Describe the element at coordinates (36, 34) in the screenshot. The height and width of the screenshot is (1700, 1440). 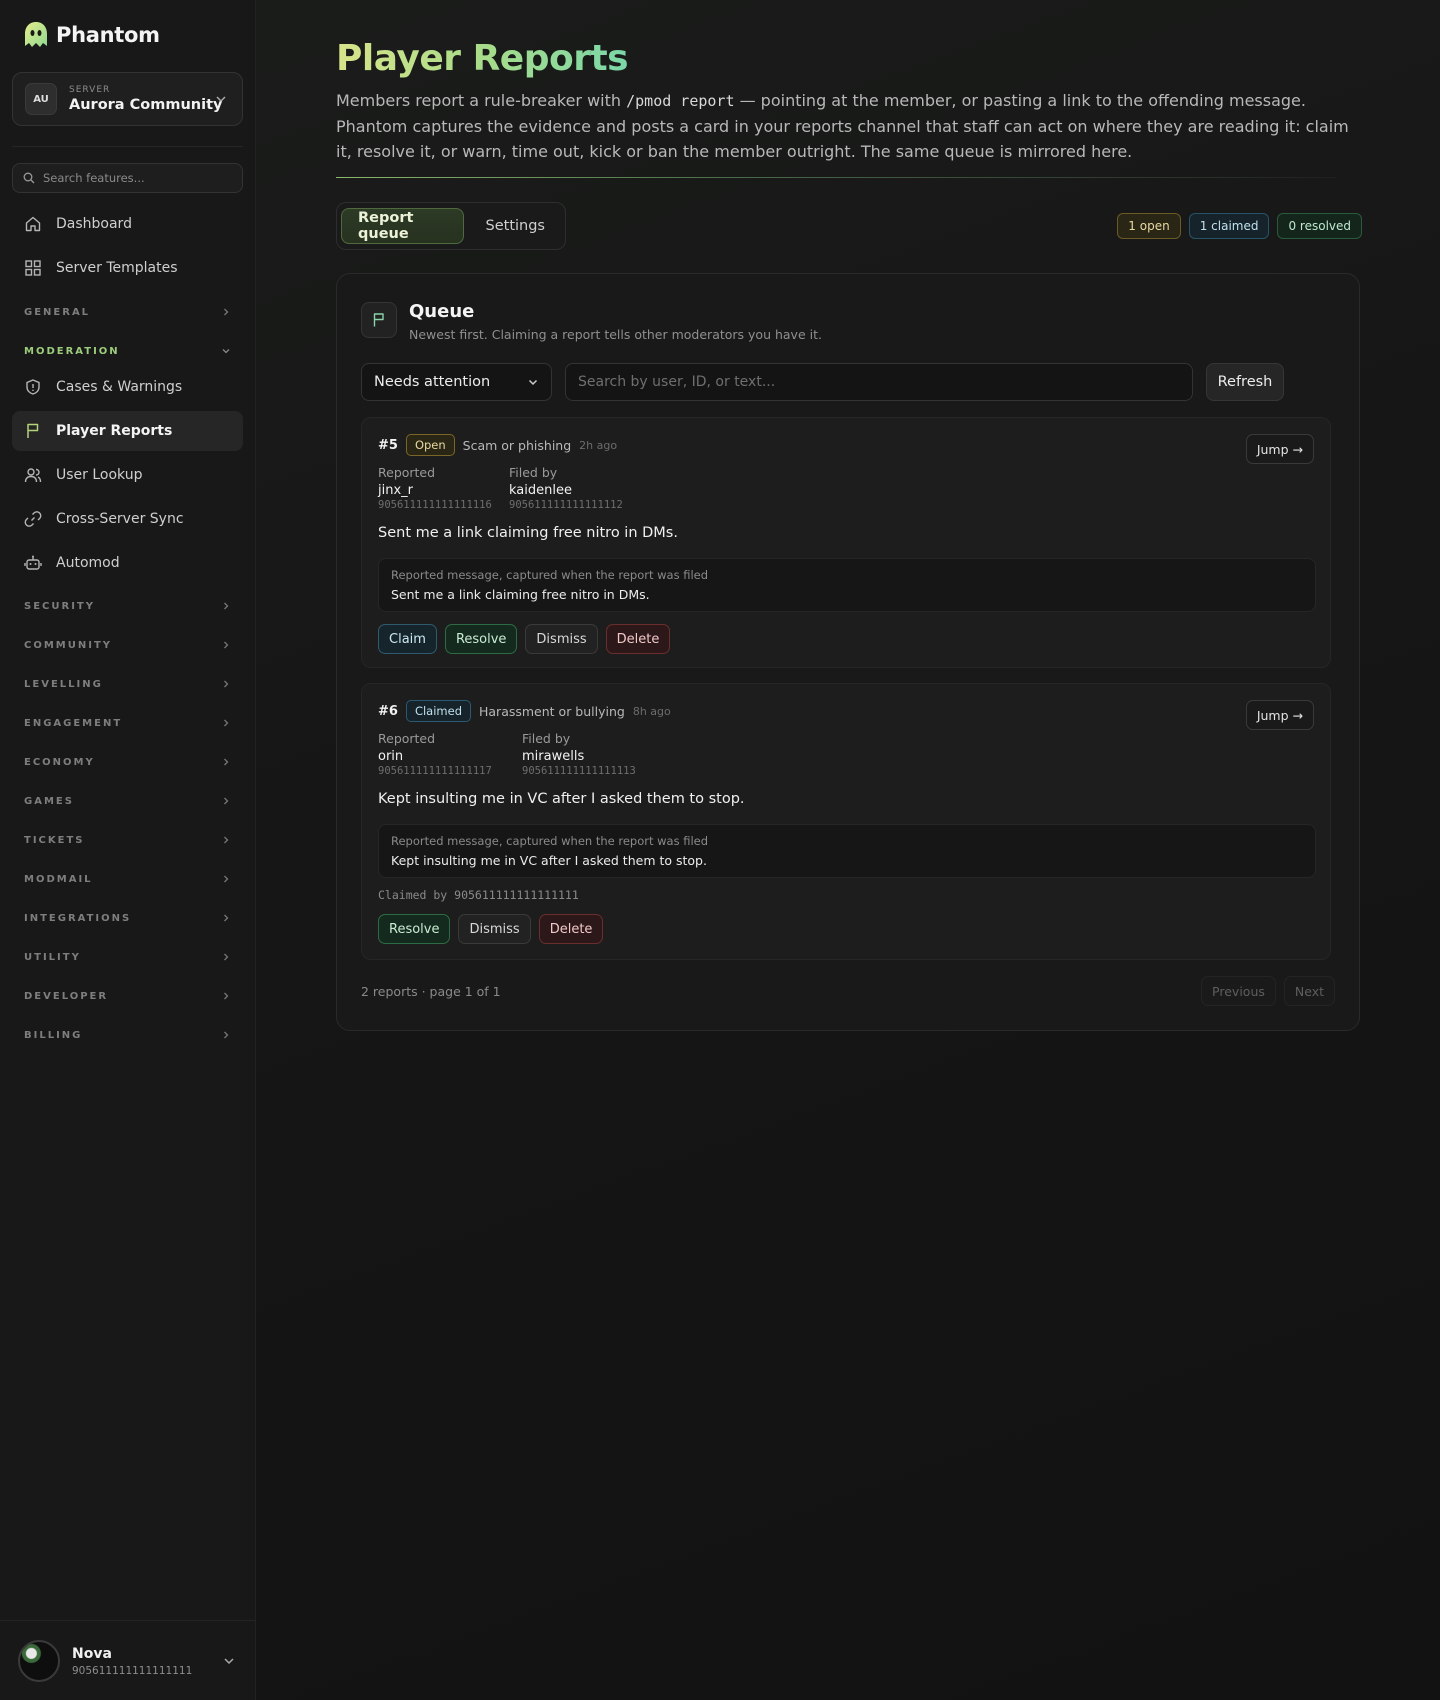
I see `phantom-logo-icon` at that location.